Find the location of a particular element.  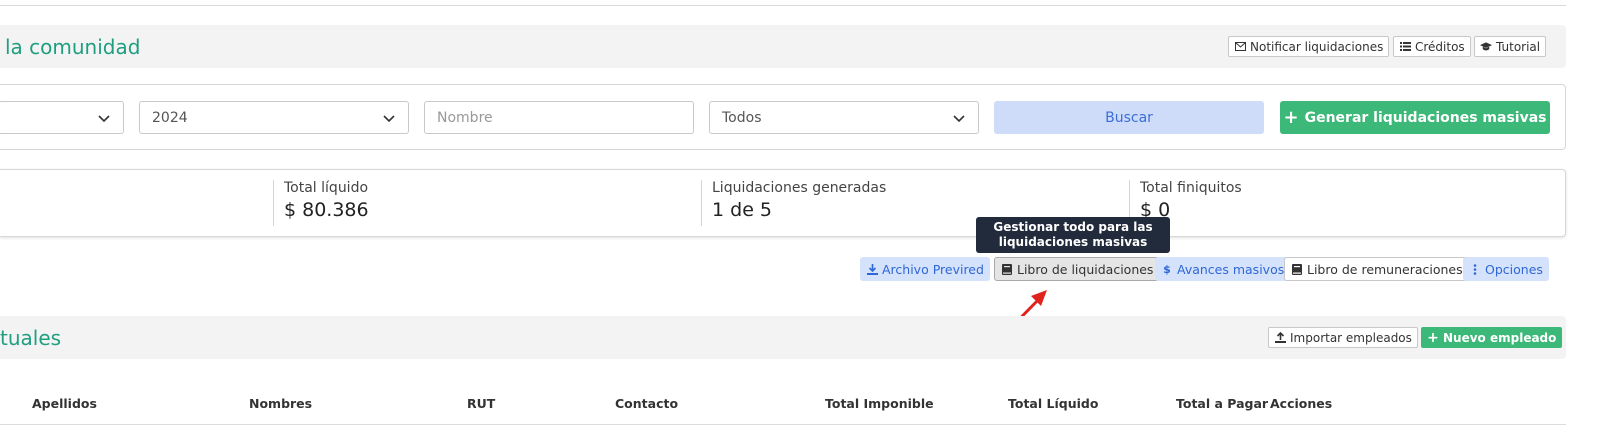

column-header-net-total: Total Líquido is located at coordinates (1053, 403).